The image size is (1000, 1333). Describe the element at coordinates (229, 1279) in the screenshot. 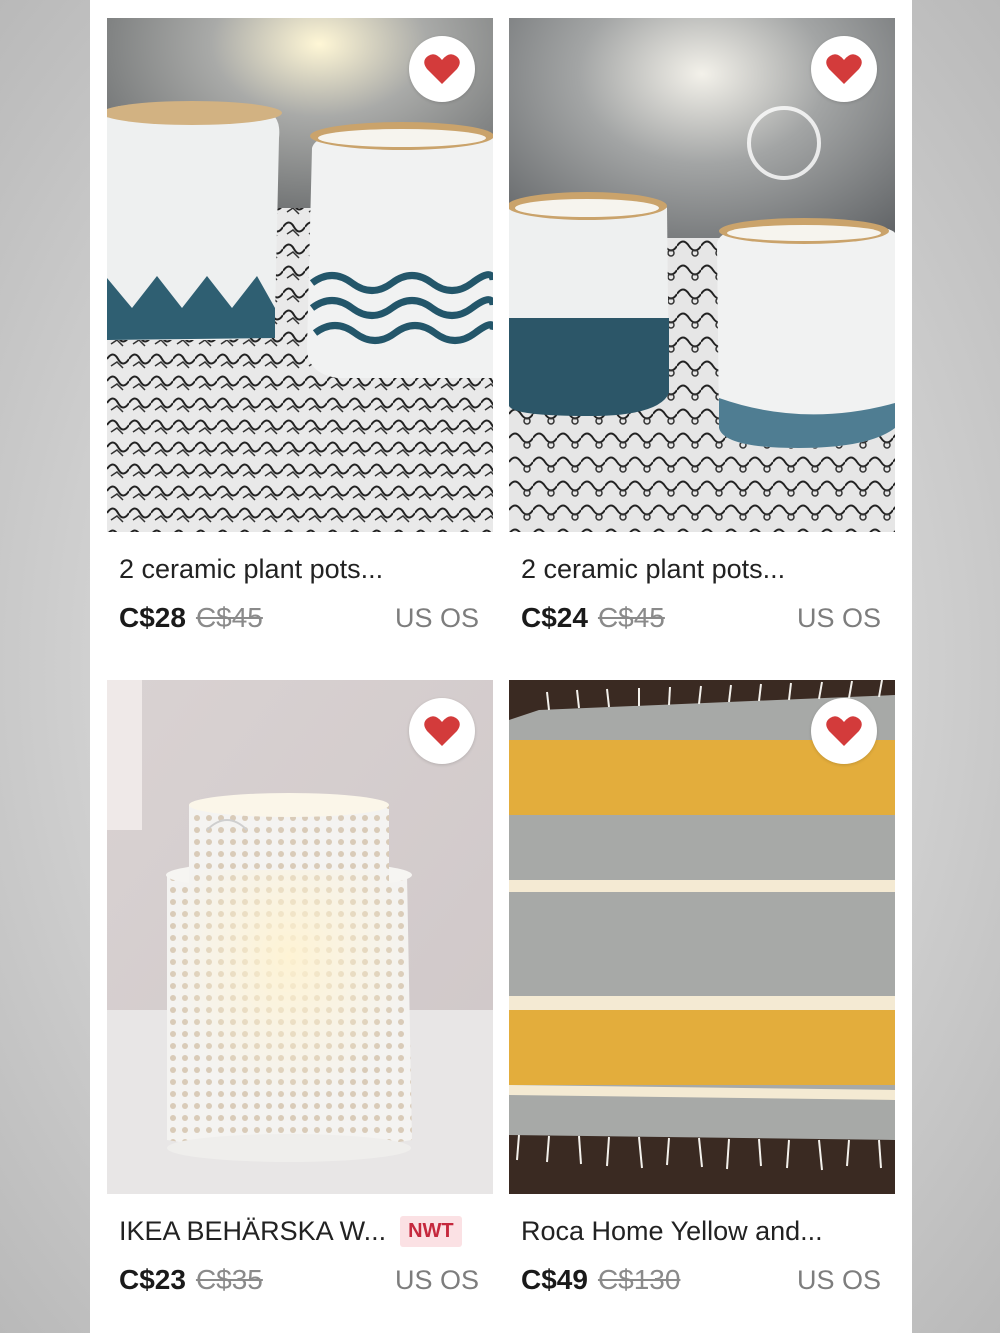

I see `original-price: C$35` at that location.